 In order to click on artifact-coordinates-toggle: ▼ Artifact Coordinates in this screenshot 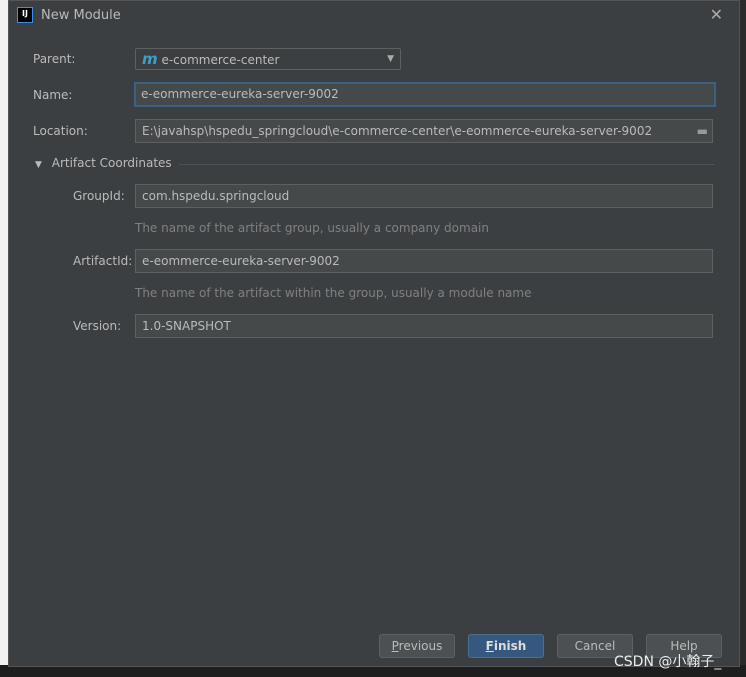, I will do `click(103, 163)`.